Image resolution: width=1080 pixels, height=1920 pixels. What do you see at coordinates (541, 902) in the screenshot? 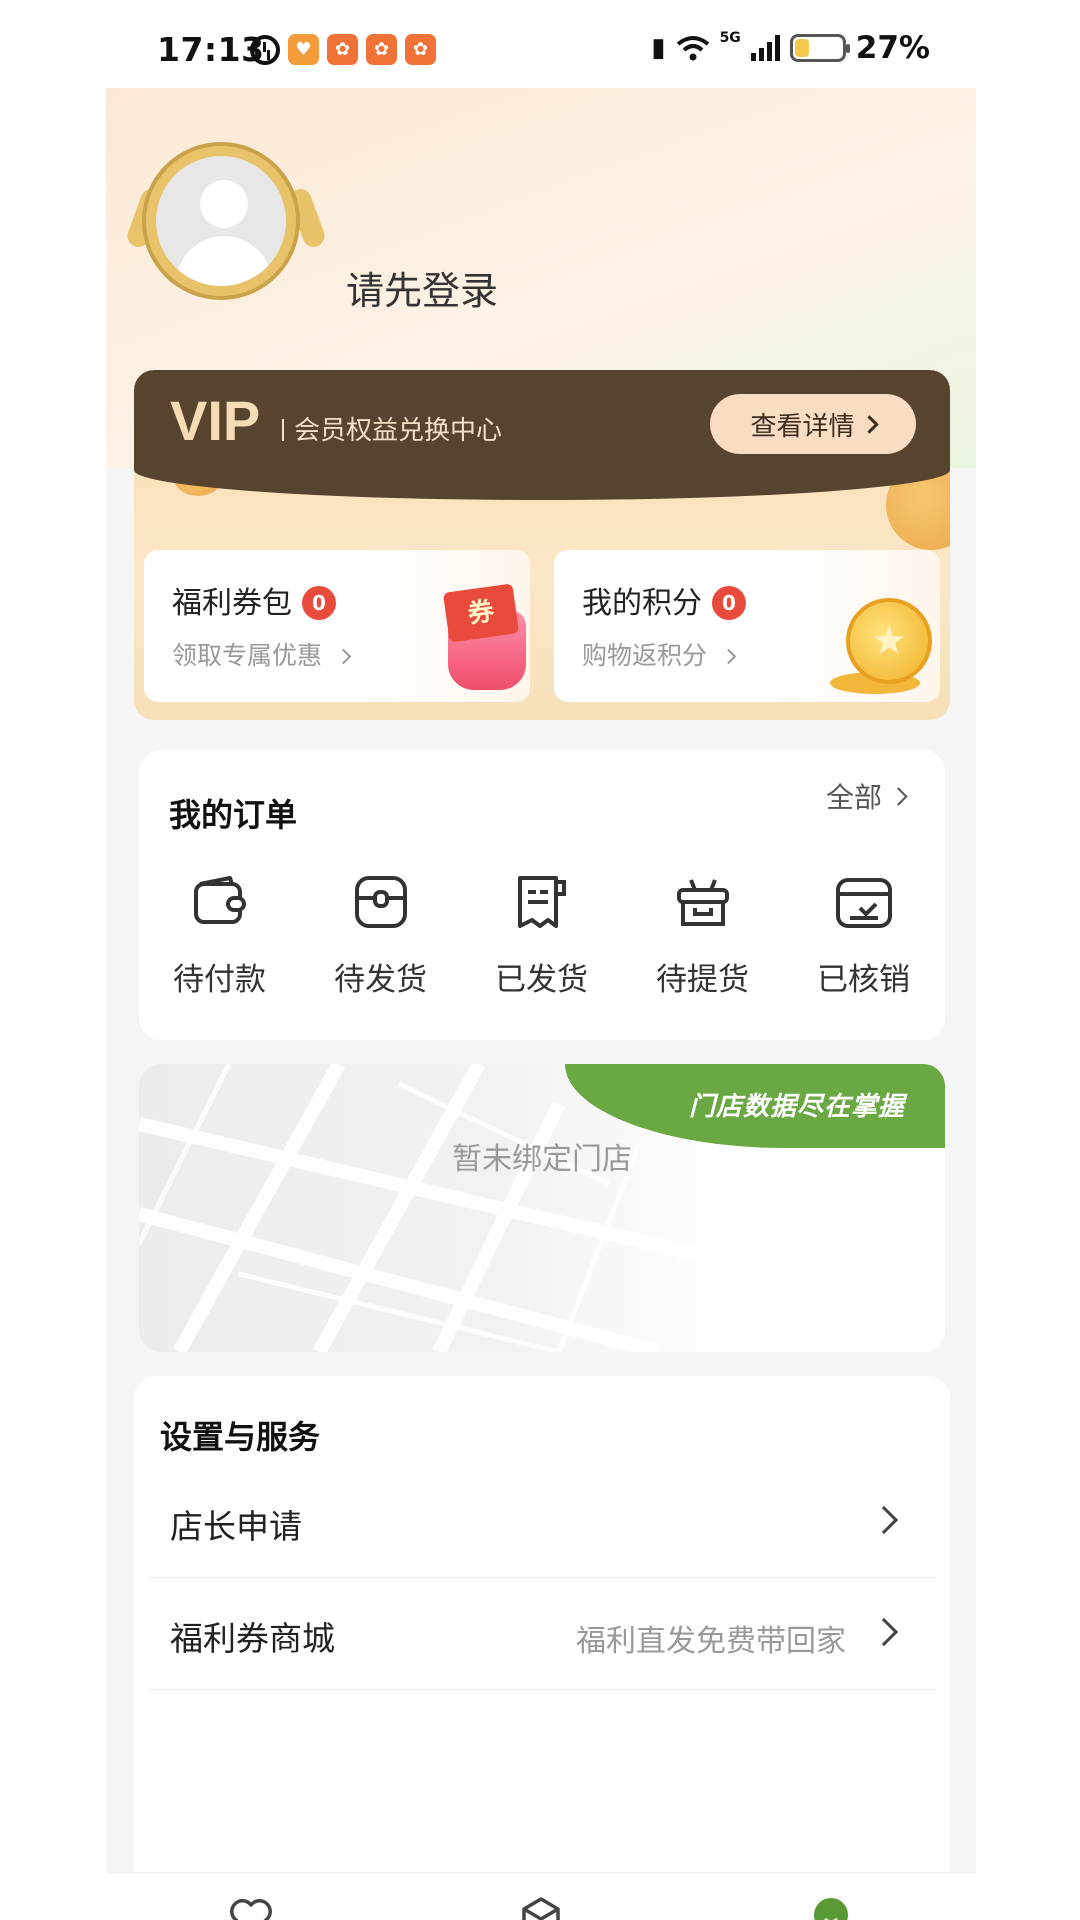
I see `receipt-icon` at bounding box center [541, 902].